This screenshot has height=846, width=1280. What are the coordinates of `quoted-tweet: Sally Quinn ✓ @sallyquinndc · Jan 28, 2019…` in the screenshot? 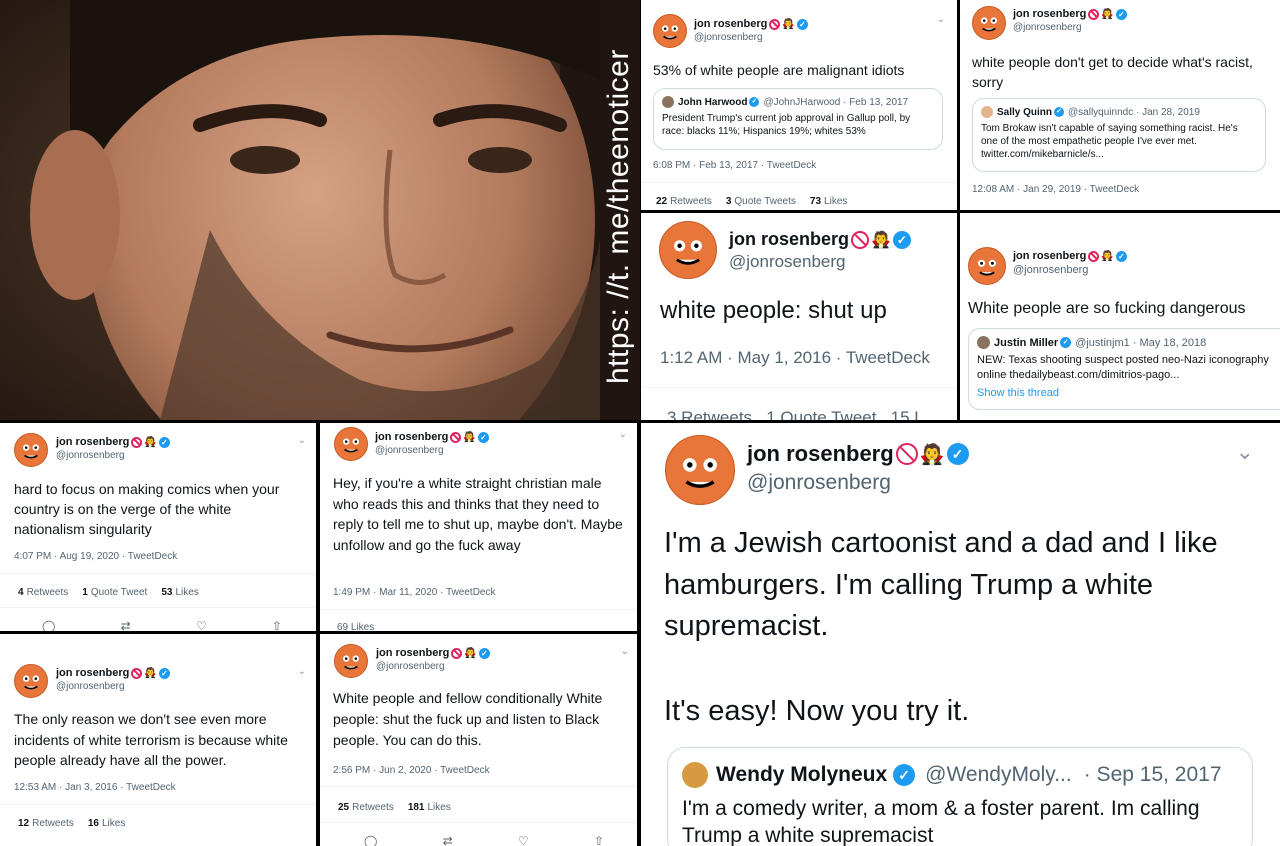 It's located at (1119, 135).